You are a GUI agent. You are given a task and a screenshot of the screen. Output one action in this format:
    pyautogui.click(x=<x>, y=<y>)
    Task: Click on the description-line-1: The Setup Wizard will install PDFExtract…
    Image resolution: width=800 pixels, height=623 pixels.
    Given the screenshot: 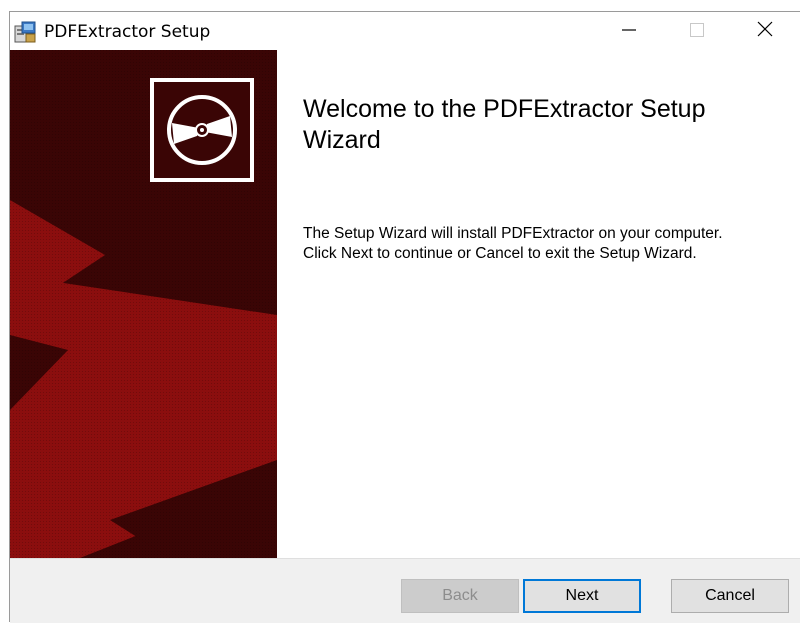 What is the action you would take?
    pyautogui.click(x=513, y=233)
    